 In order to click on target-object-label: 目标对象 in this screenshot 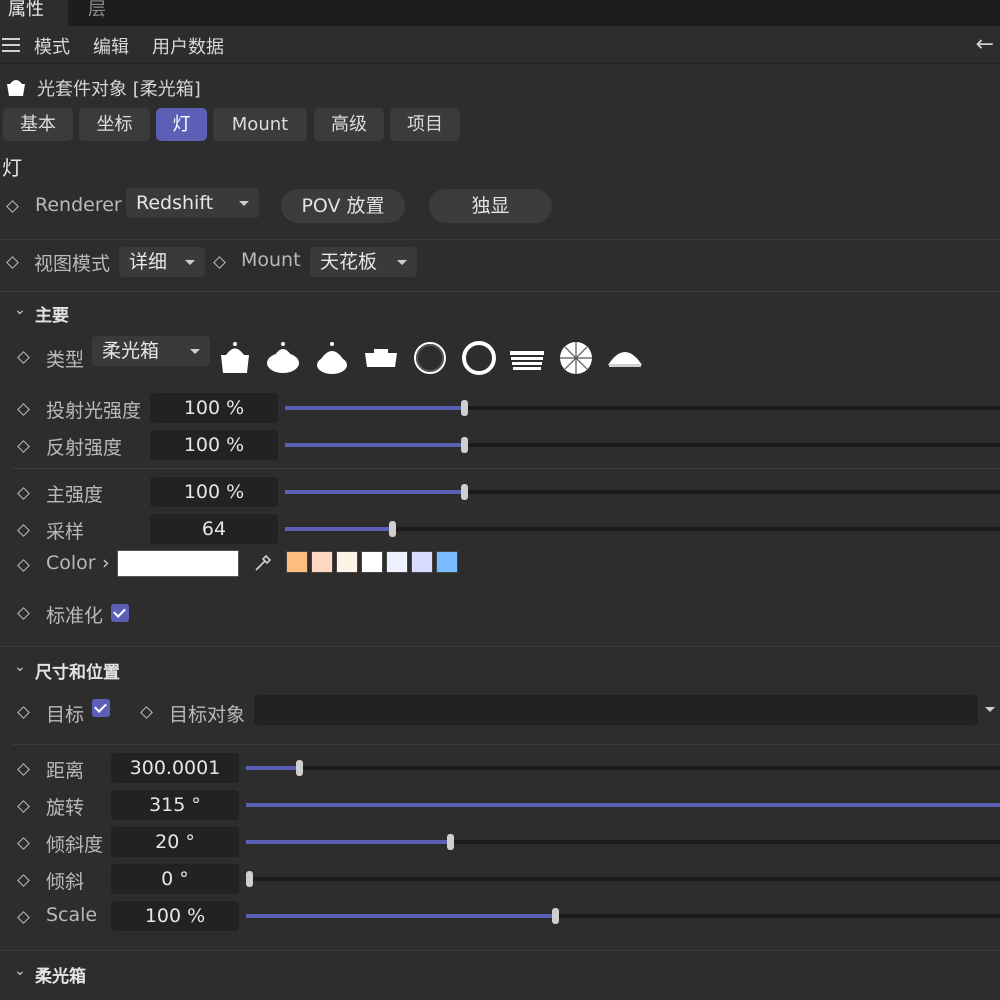, I will do `click(207, 715)`.